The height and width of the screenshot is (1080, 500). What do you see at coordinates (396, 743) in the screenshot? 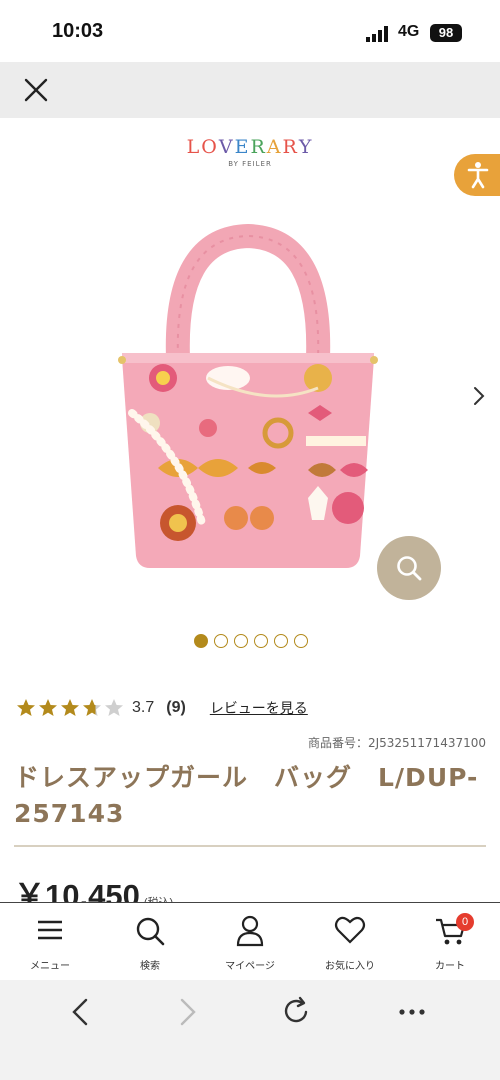
I see `item-number: 商品番号：2J53251171437100` at bounding box center [396, 743].